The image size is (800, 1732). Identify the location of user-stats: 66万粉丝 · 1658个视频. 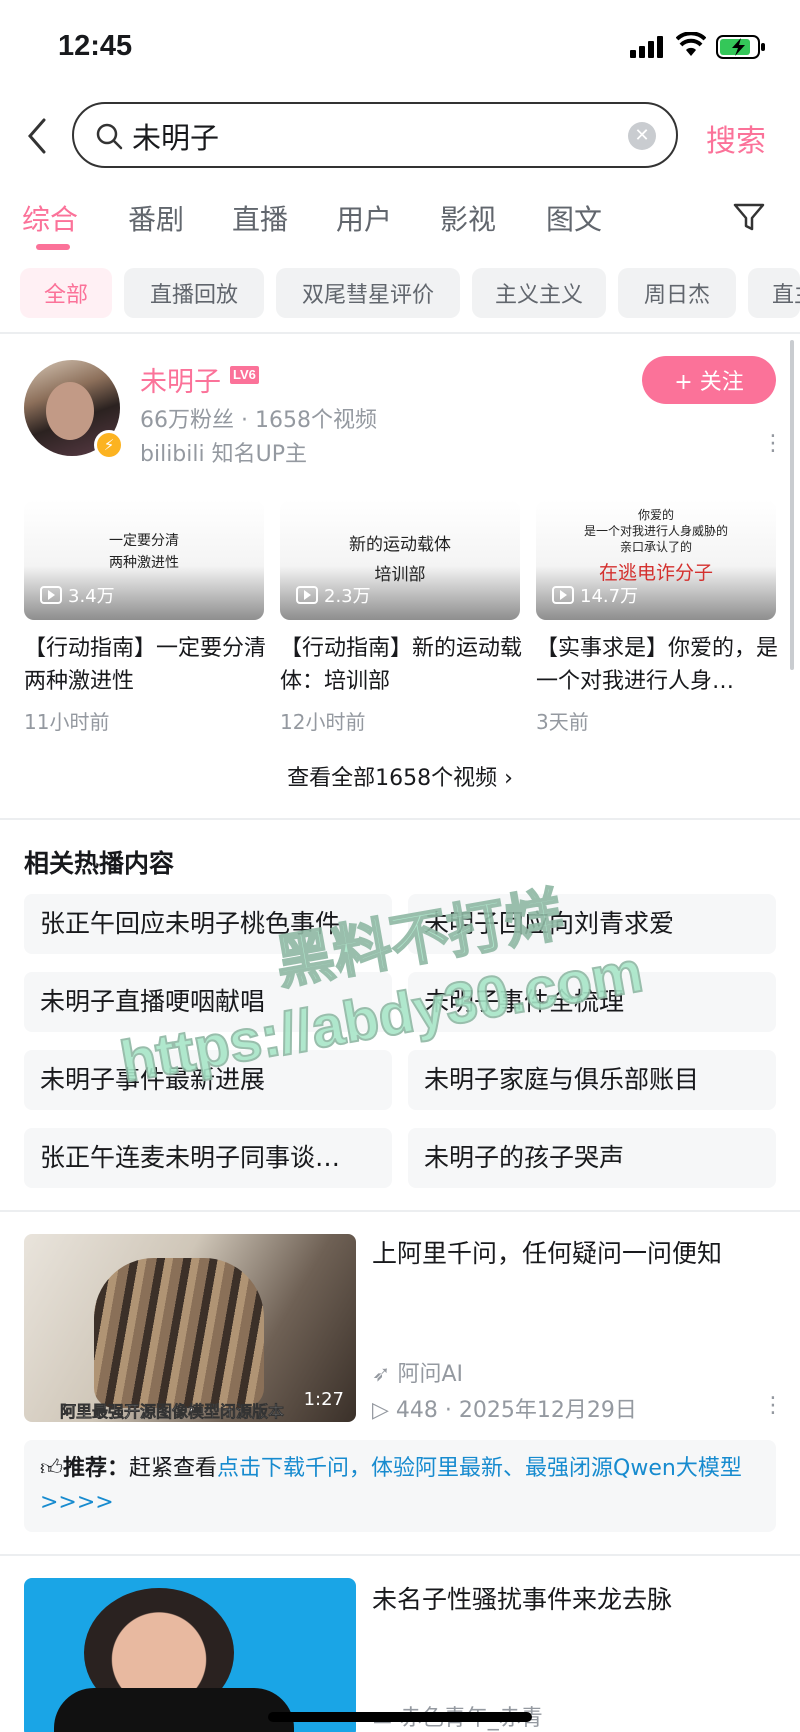
(258, 420).